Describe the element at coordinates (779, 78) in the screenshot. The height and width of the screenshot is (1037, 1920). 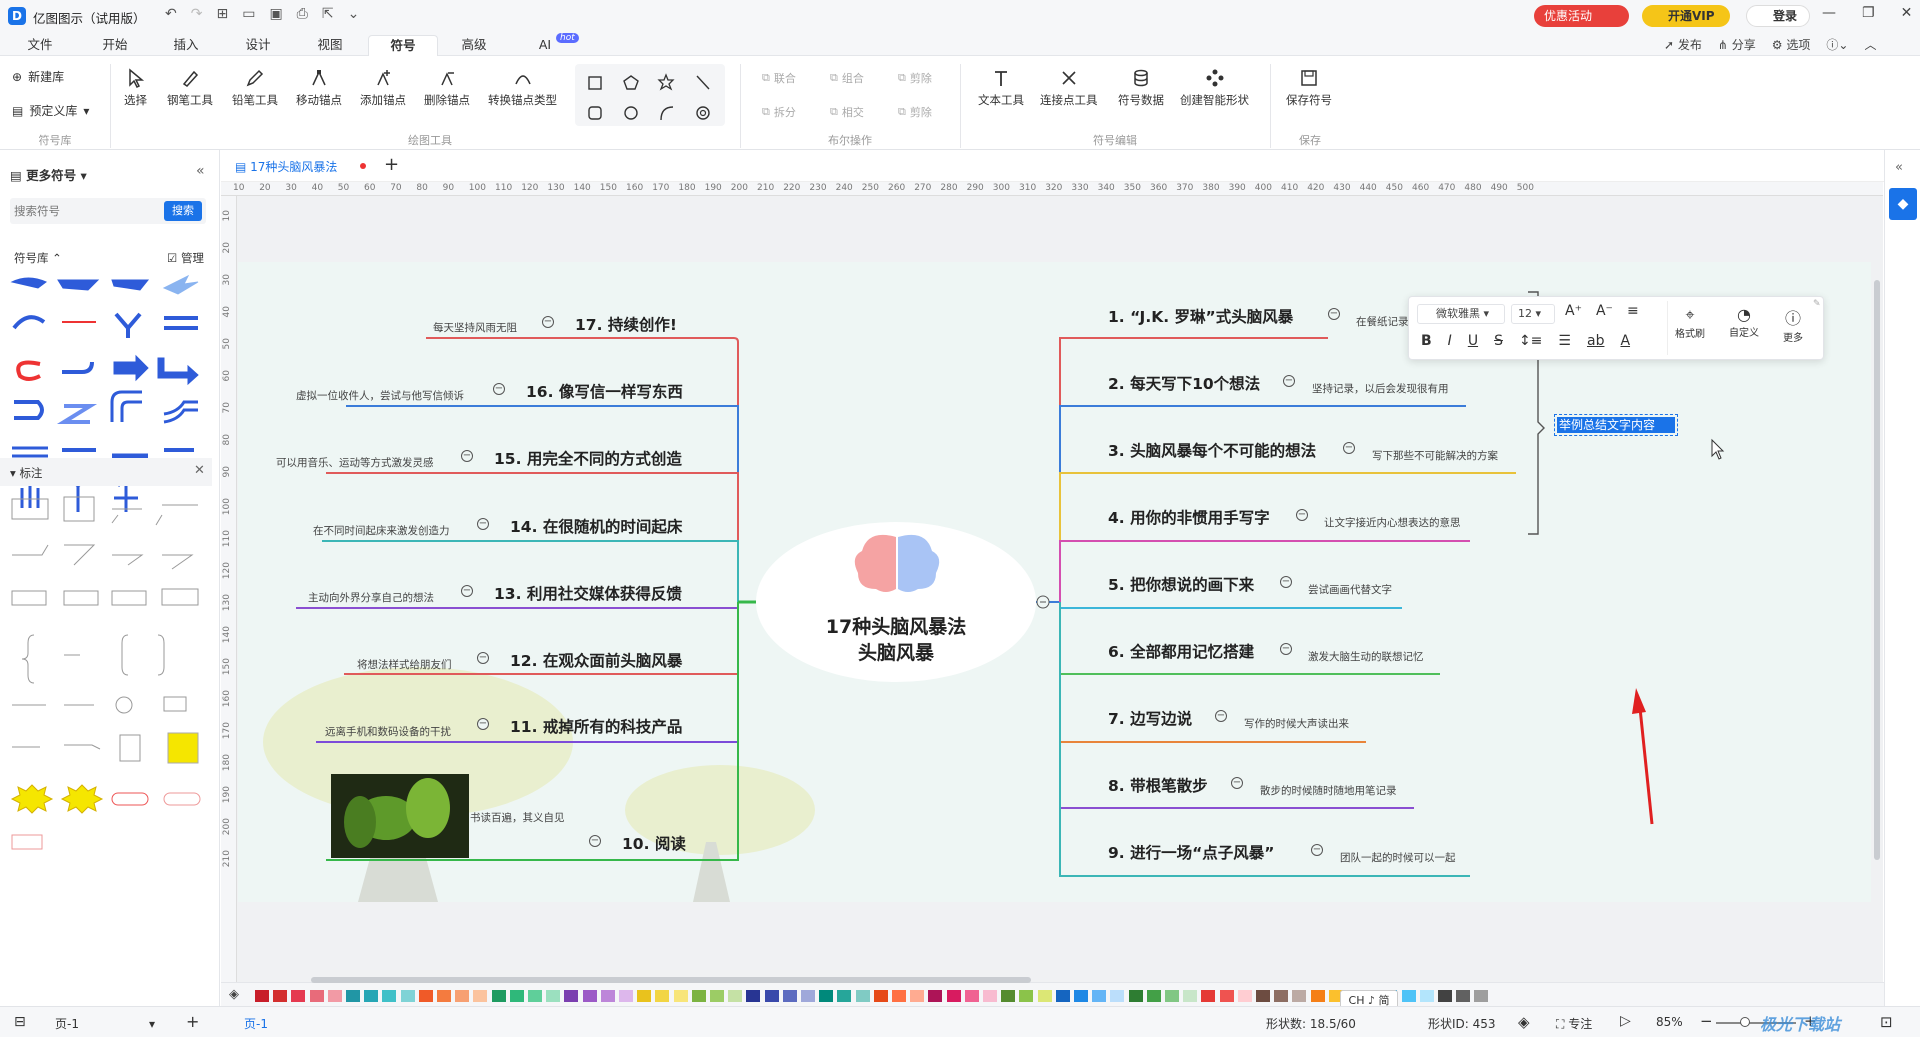
I see `union-button: ⧉ 联合` at that location.